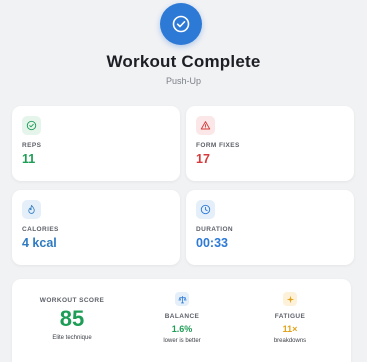 Image resolution: width=367 pixels, height=362 pixels. What do you see at coordinates (290, 299) in the screenshot?
I see `sparkle-icon` at bounding box center [290, 299].